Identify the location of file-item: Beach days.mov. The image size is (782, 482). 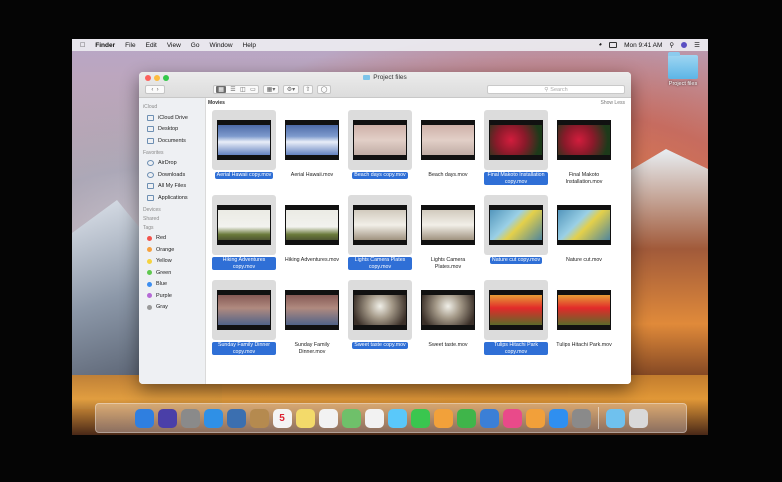
(448, 152).